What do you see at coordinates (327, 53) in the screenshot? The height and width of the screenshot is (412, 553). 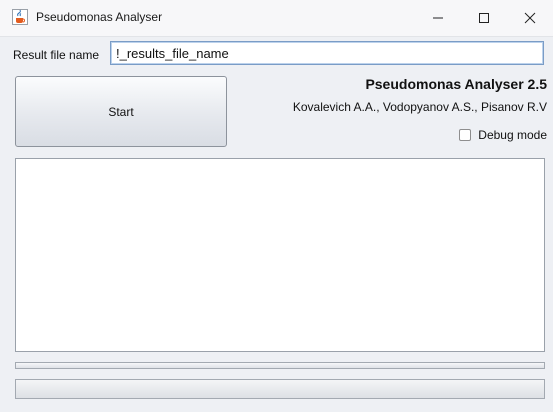 I see `result-file-input` at bounding box center [327, 53].